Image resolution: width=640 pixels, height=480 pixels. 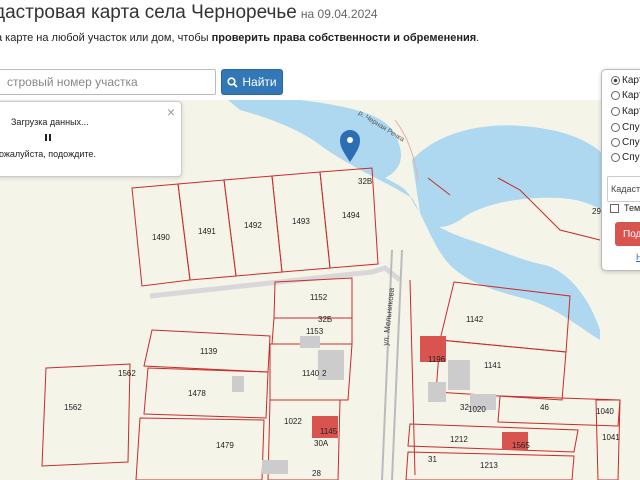 What do you see at coordinates (319, 297) in the screenshot?
I see `parcel-label: 1152` at bounding box center [319, 297].